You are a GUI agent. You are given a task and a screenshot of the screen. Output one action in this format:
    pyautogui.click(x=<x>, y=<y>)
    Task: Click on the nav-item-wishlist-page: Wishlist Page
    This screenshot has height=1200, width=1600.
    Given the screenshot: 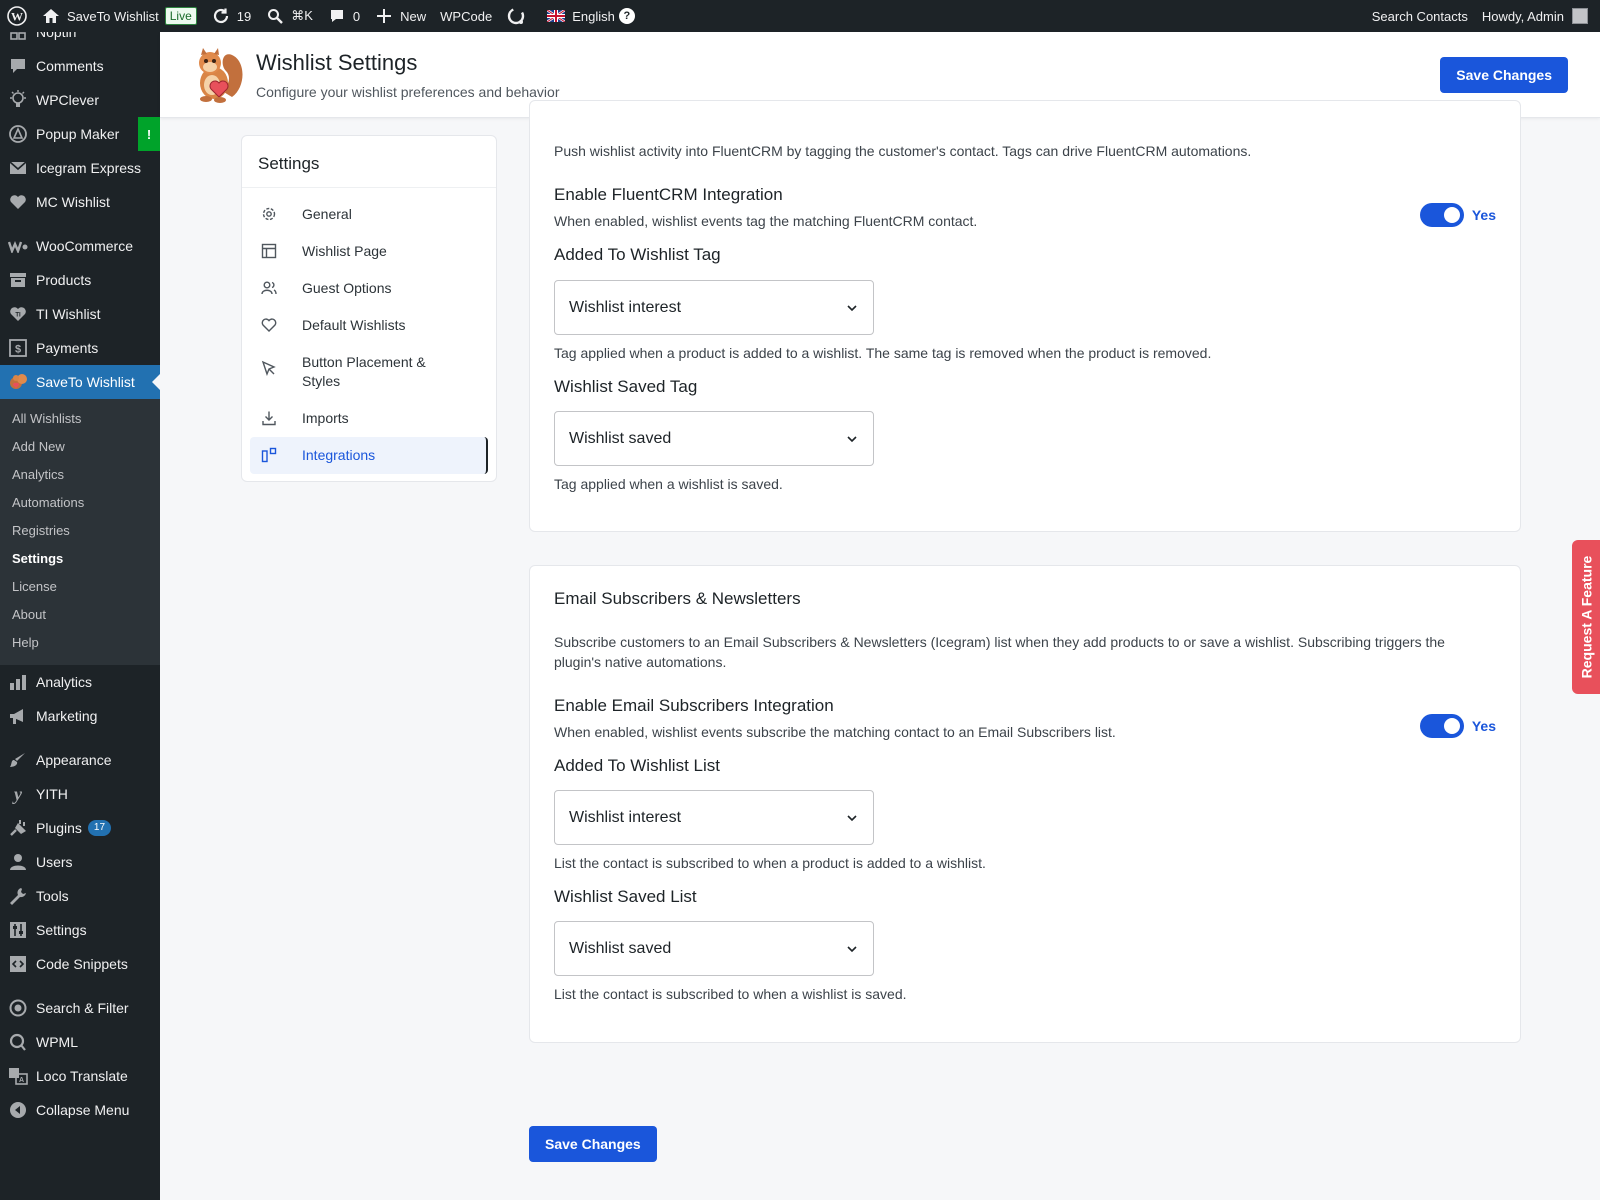 What is the action you would take?
    pyautogui.click(x=369, y=251)
    